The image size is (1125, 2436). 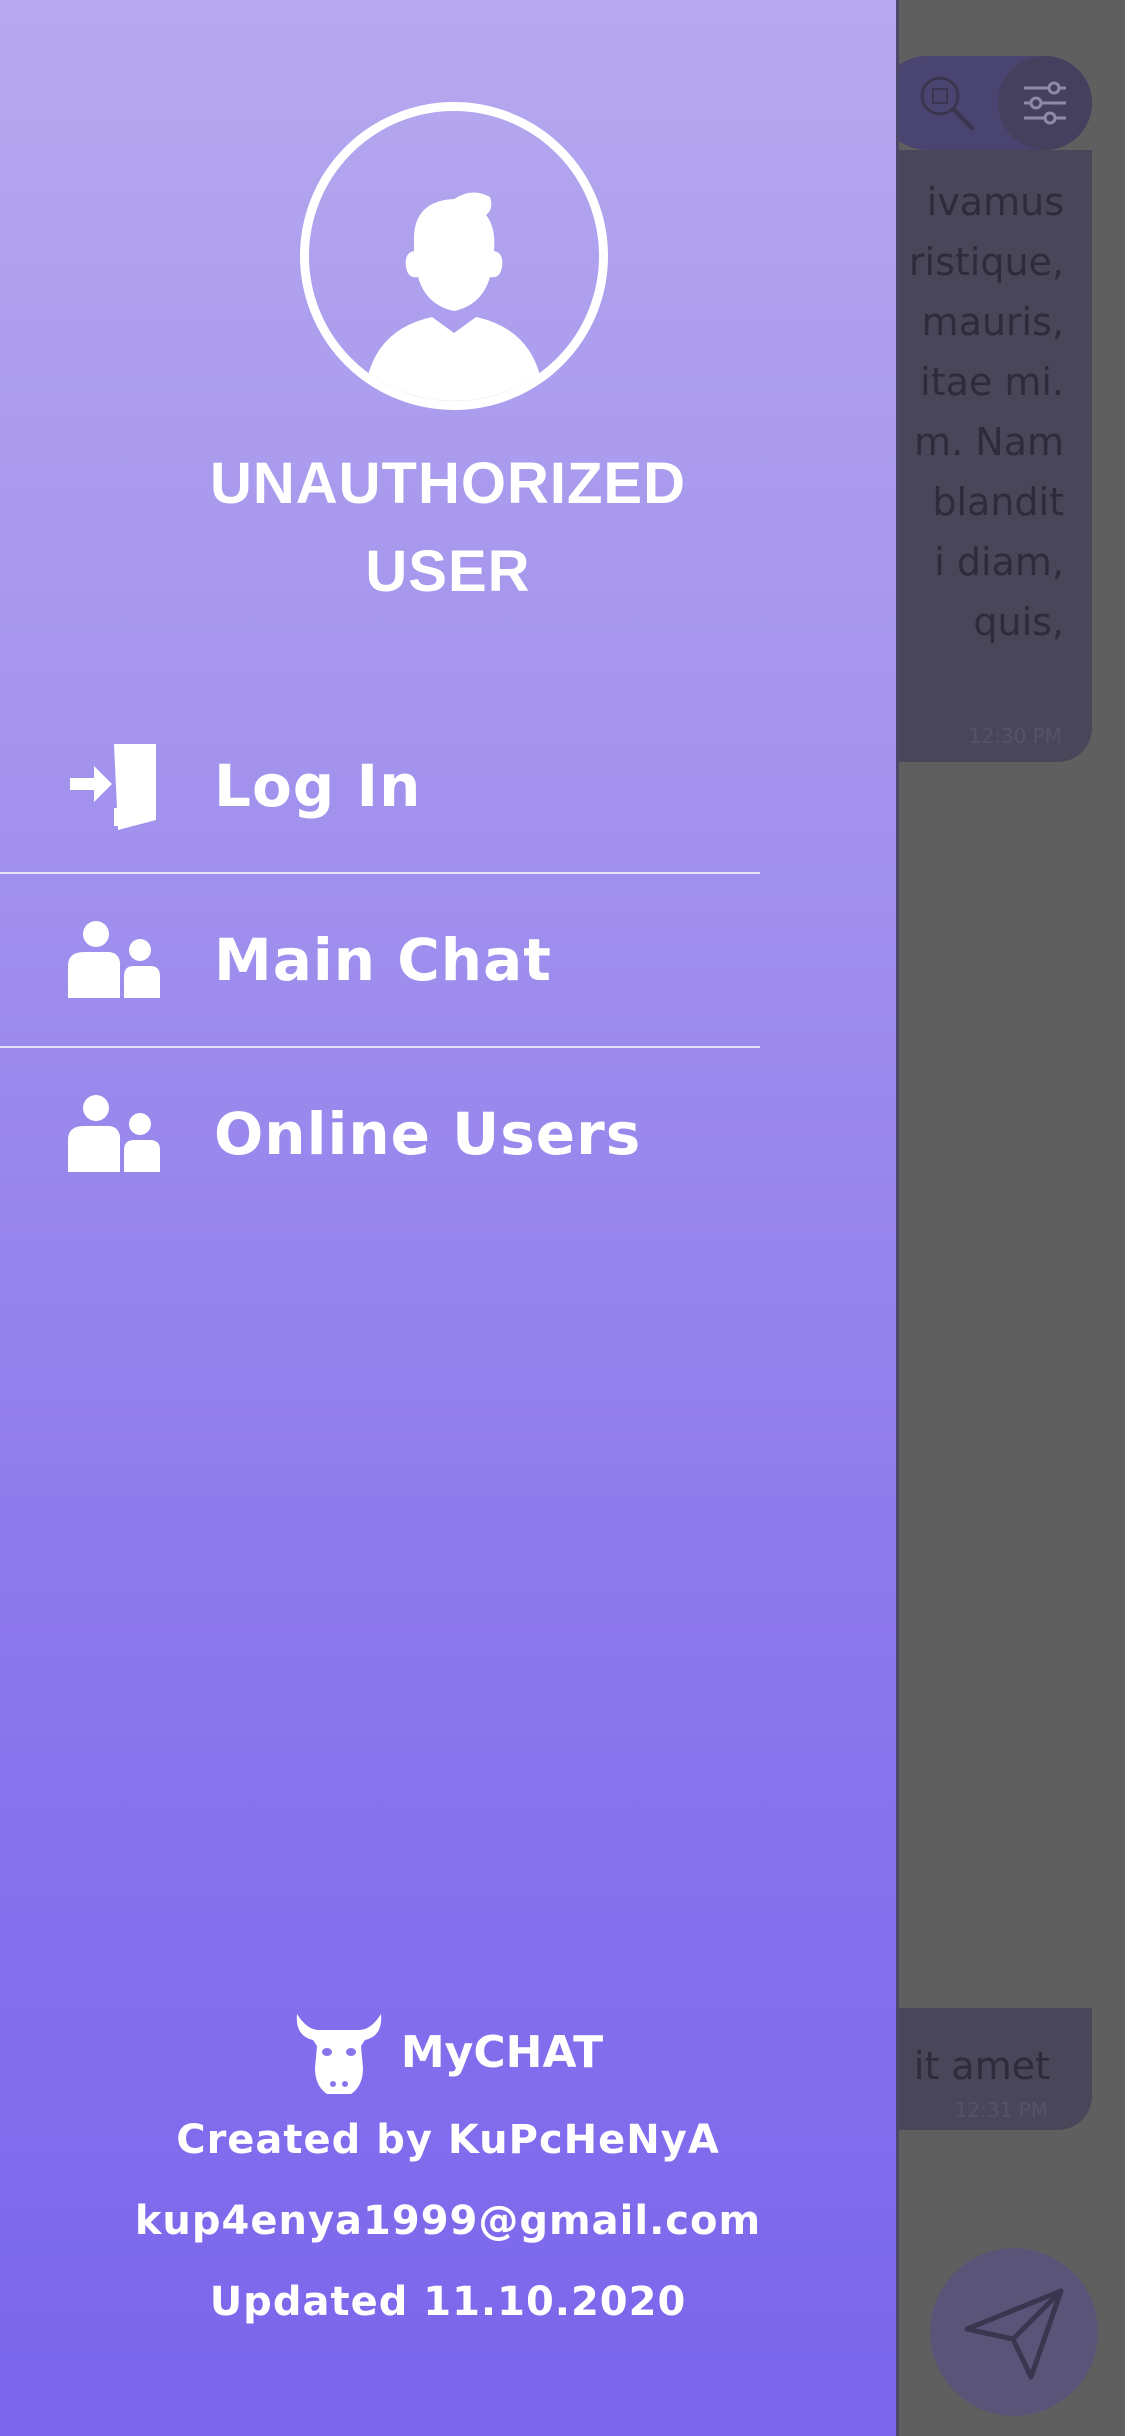 I want to click on drawer-menu: Log In Main Chat Online Users, so click(x=380, y=960).